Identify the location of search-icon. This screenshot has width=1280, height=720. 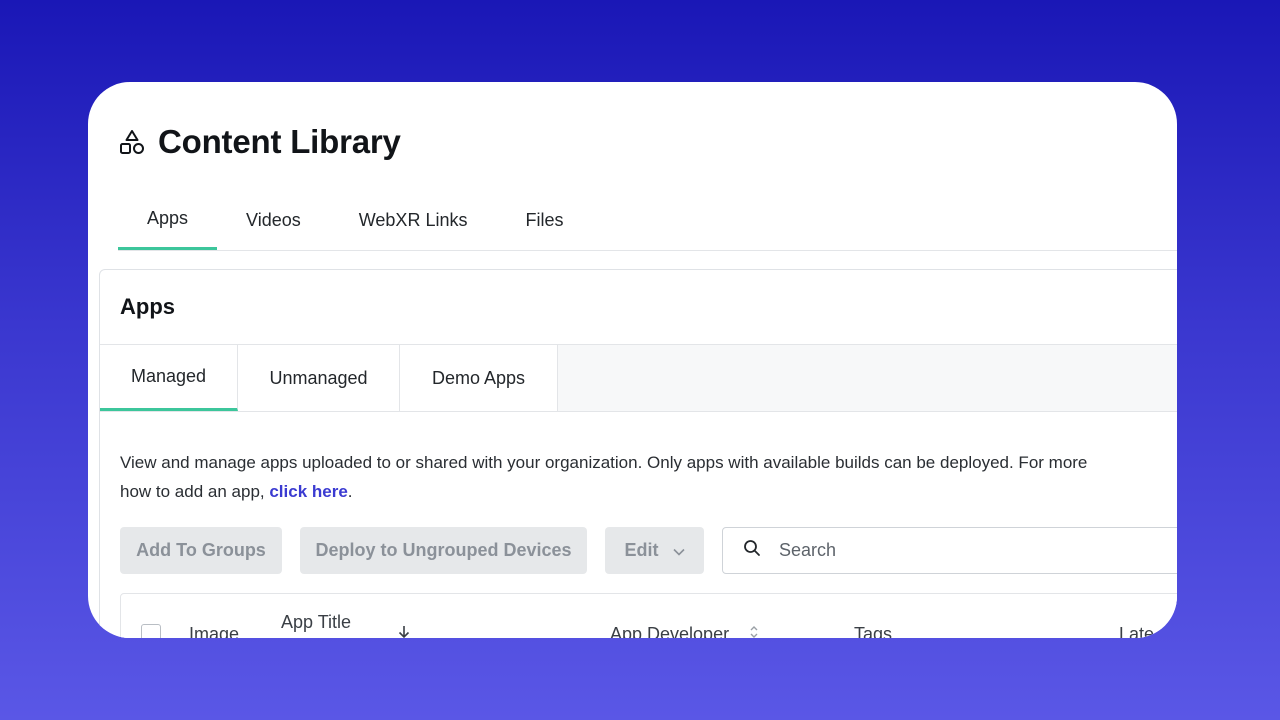
(742, 550).